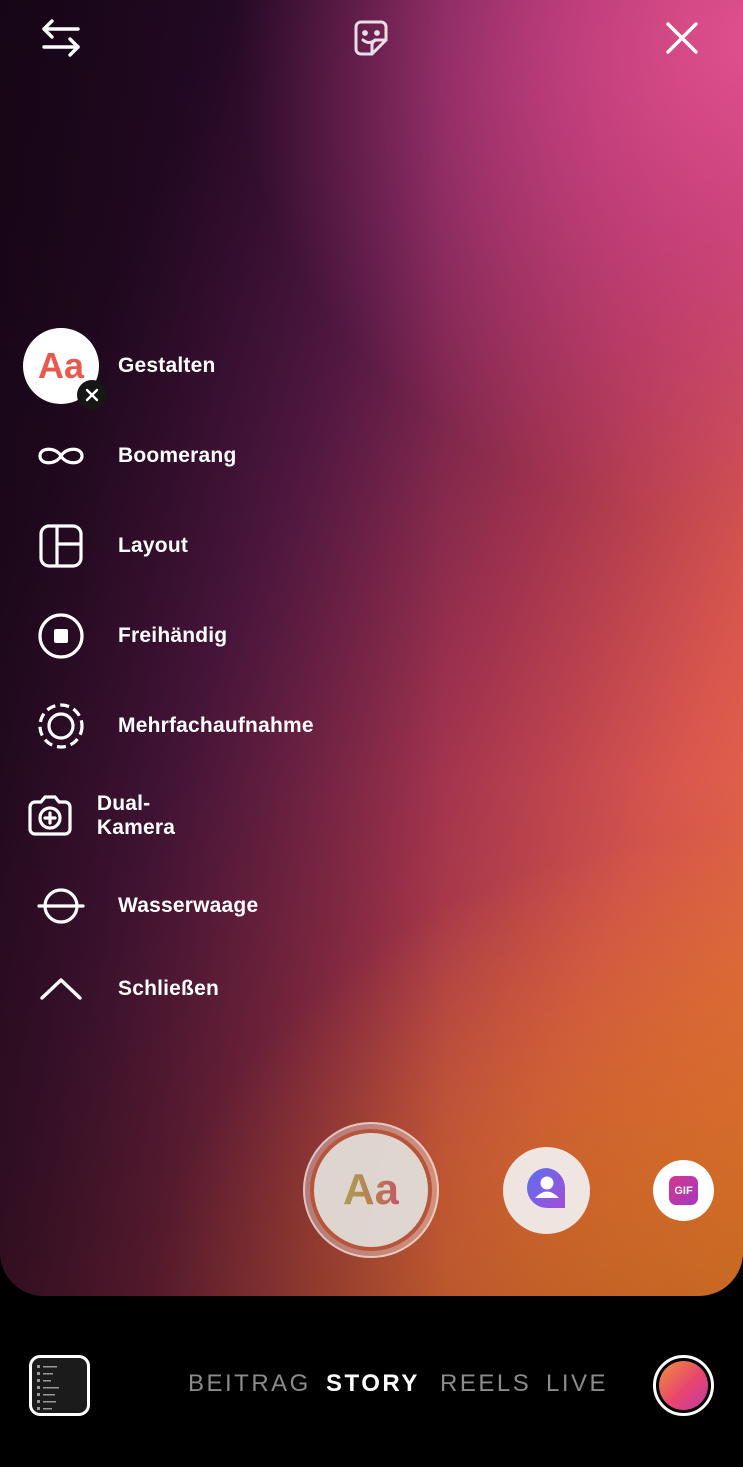 The image size is (743, 1467). I want to click on menu-item-label: Boomerang, so click(177, 455).